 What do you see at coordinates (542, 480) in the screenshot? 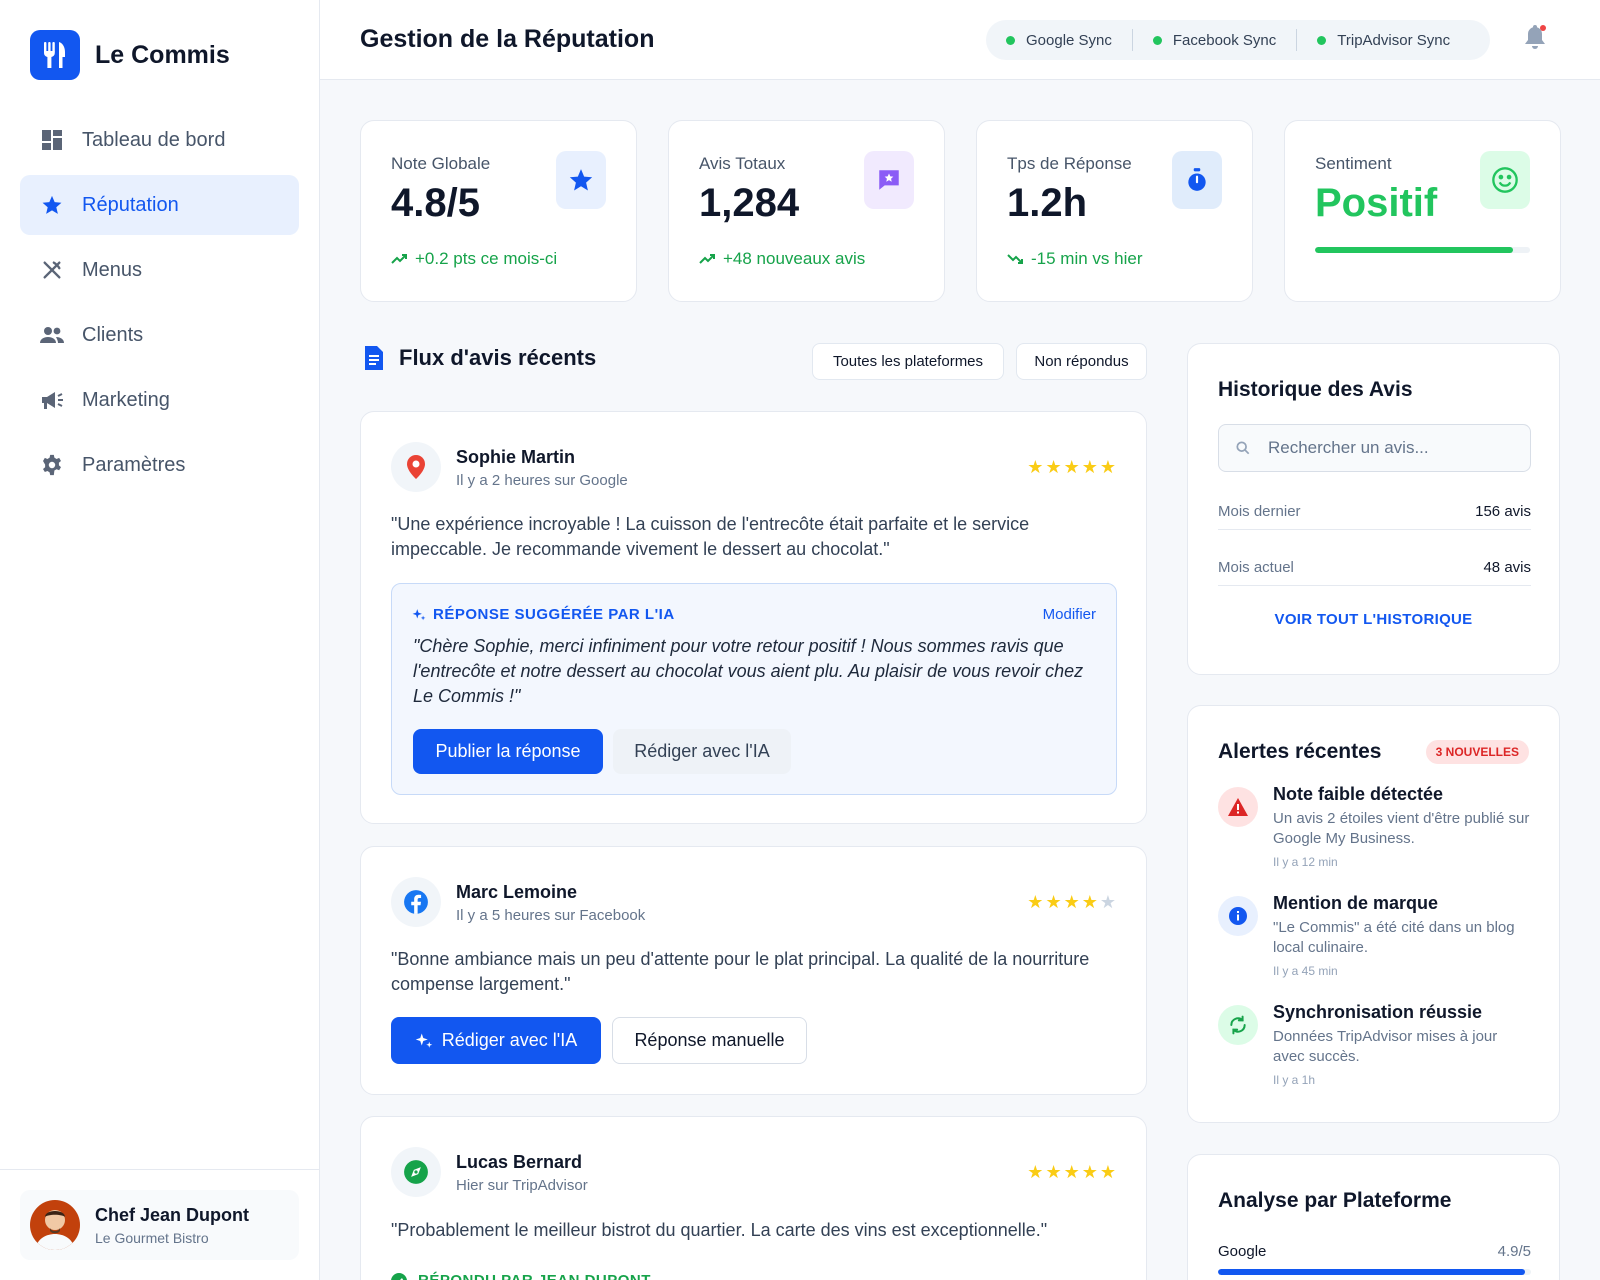
I see `review-meta: Il y a 2 heures sur Google` at bounding box center [542, 480].